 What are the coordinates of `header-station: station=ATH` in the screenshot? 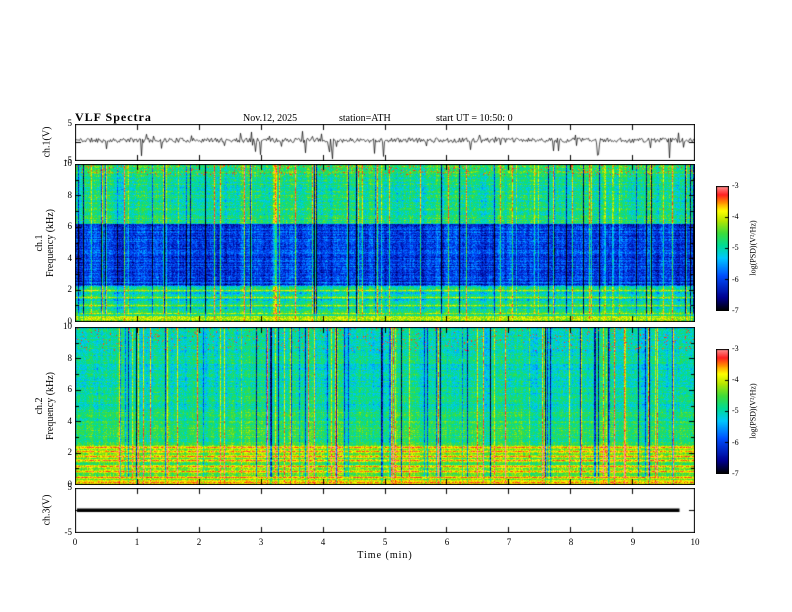 It's located at (365, 118).